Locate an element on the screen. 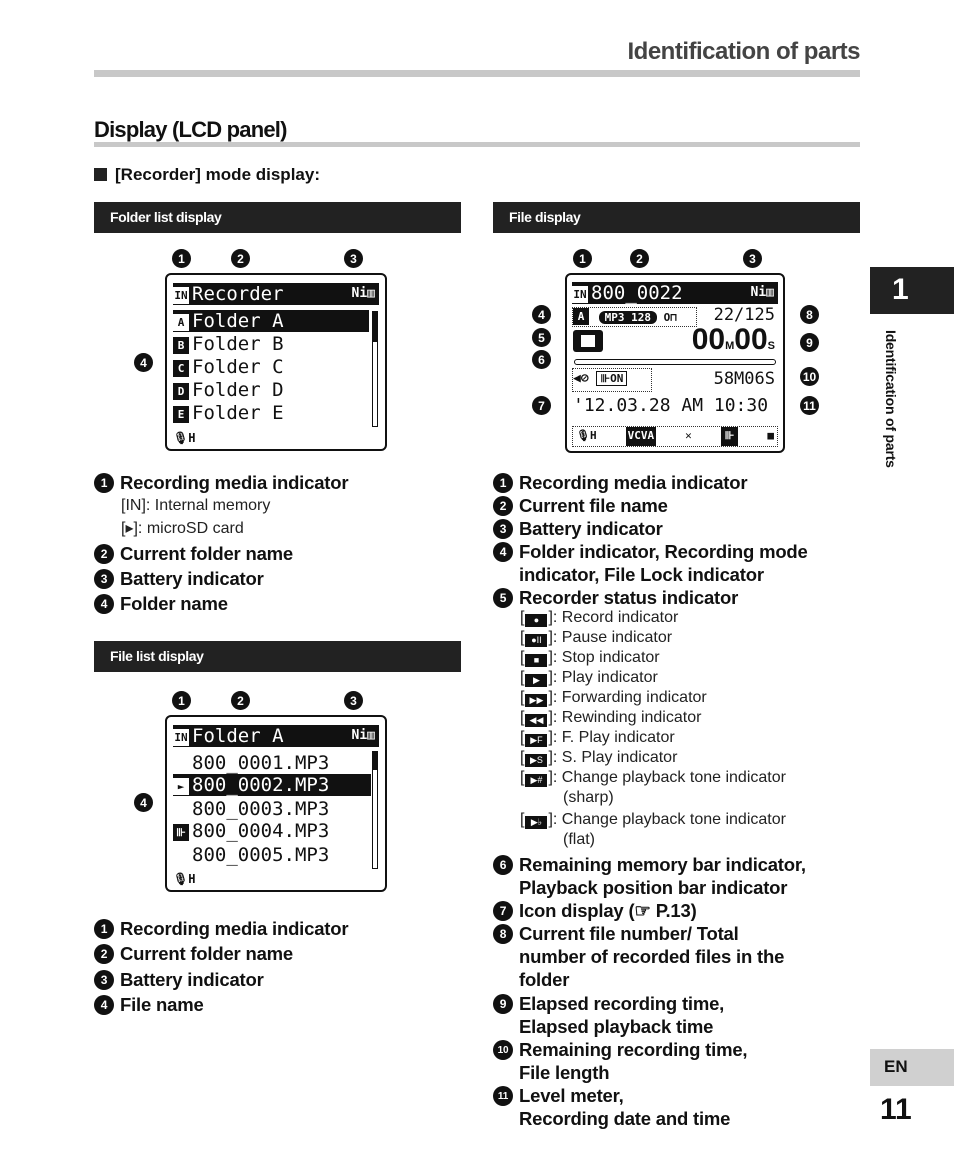 The width and height of the screenshot is (954, 1158). callout-9: 9 is located at coordinates (809, 342).